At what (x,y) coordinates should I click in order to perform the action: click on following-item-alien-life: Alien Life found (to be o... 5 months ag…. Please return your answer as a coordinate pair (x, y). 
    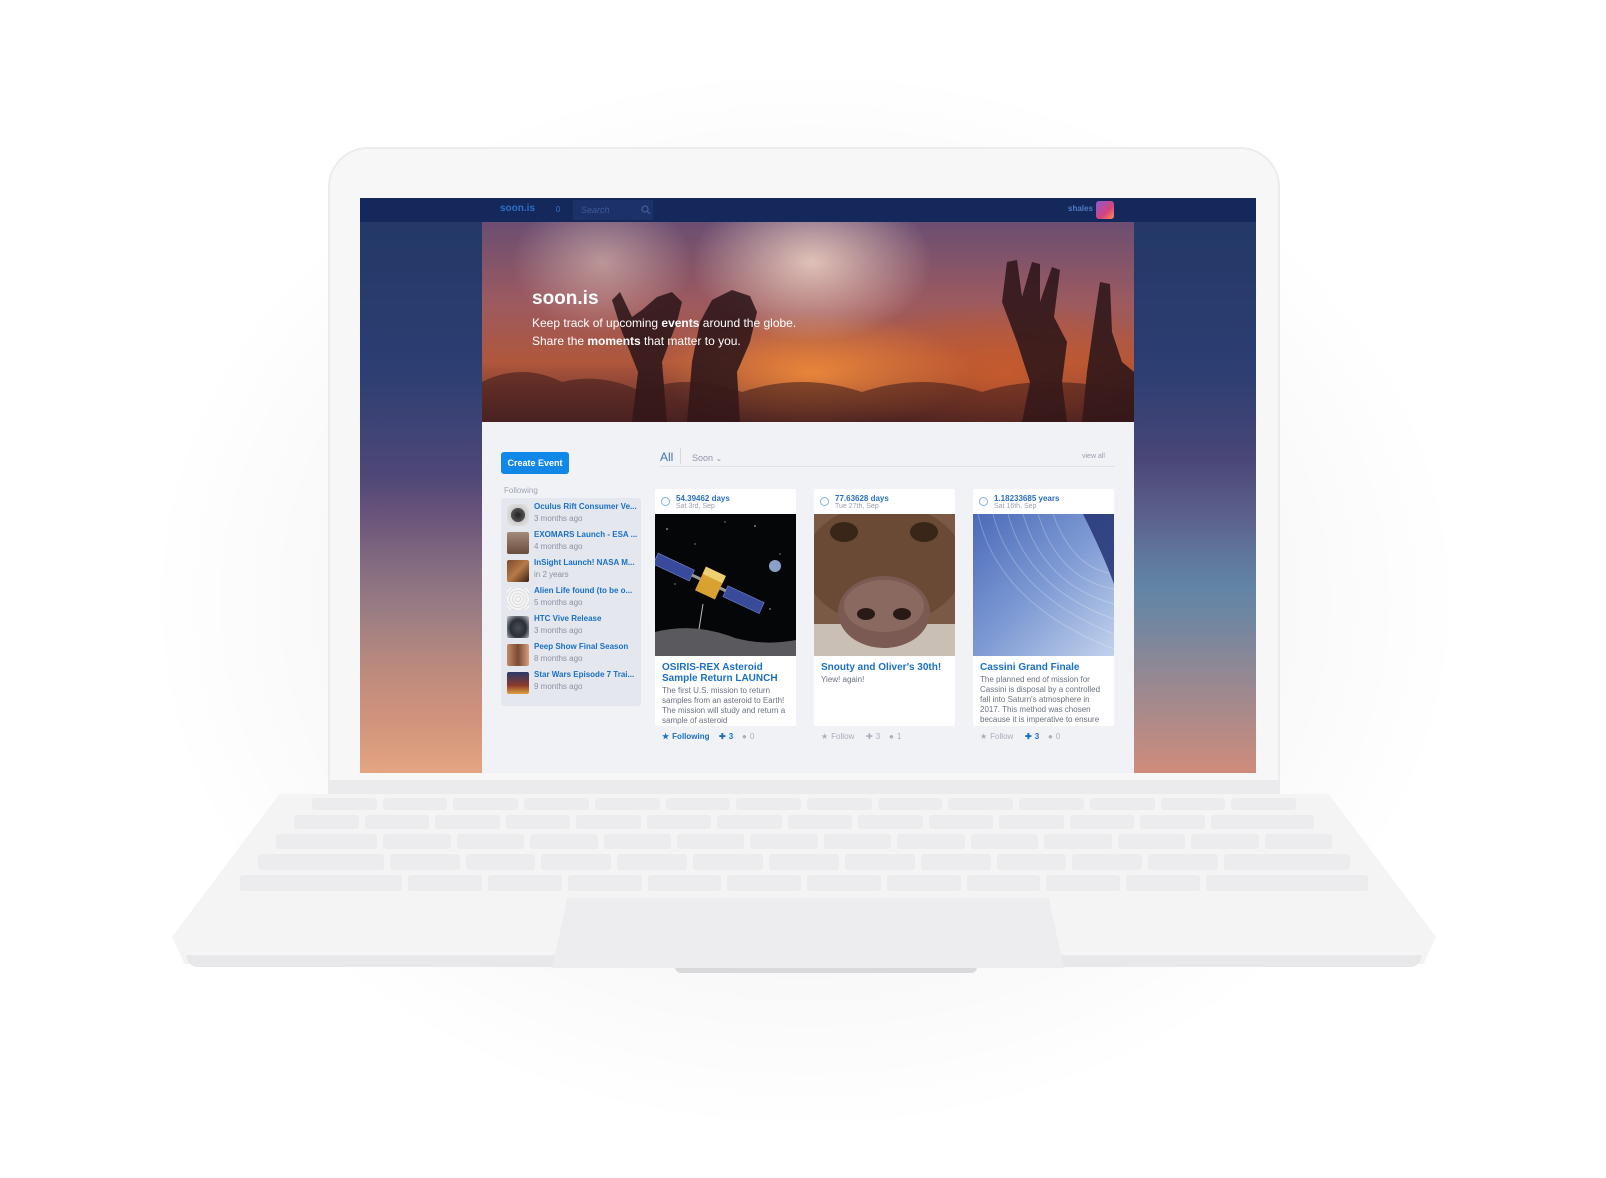
    Looking at the image, I should click on (573, 600).